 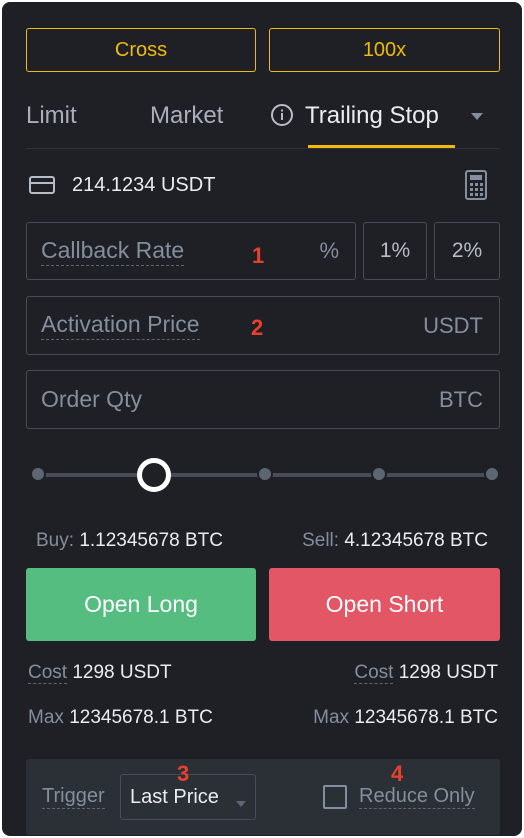 I want to click on long-max: Max 12345678.1 BTC, so click(x=120, y=718).